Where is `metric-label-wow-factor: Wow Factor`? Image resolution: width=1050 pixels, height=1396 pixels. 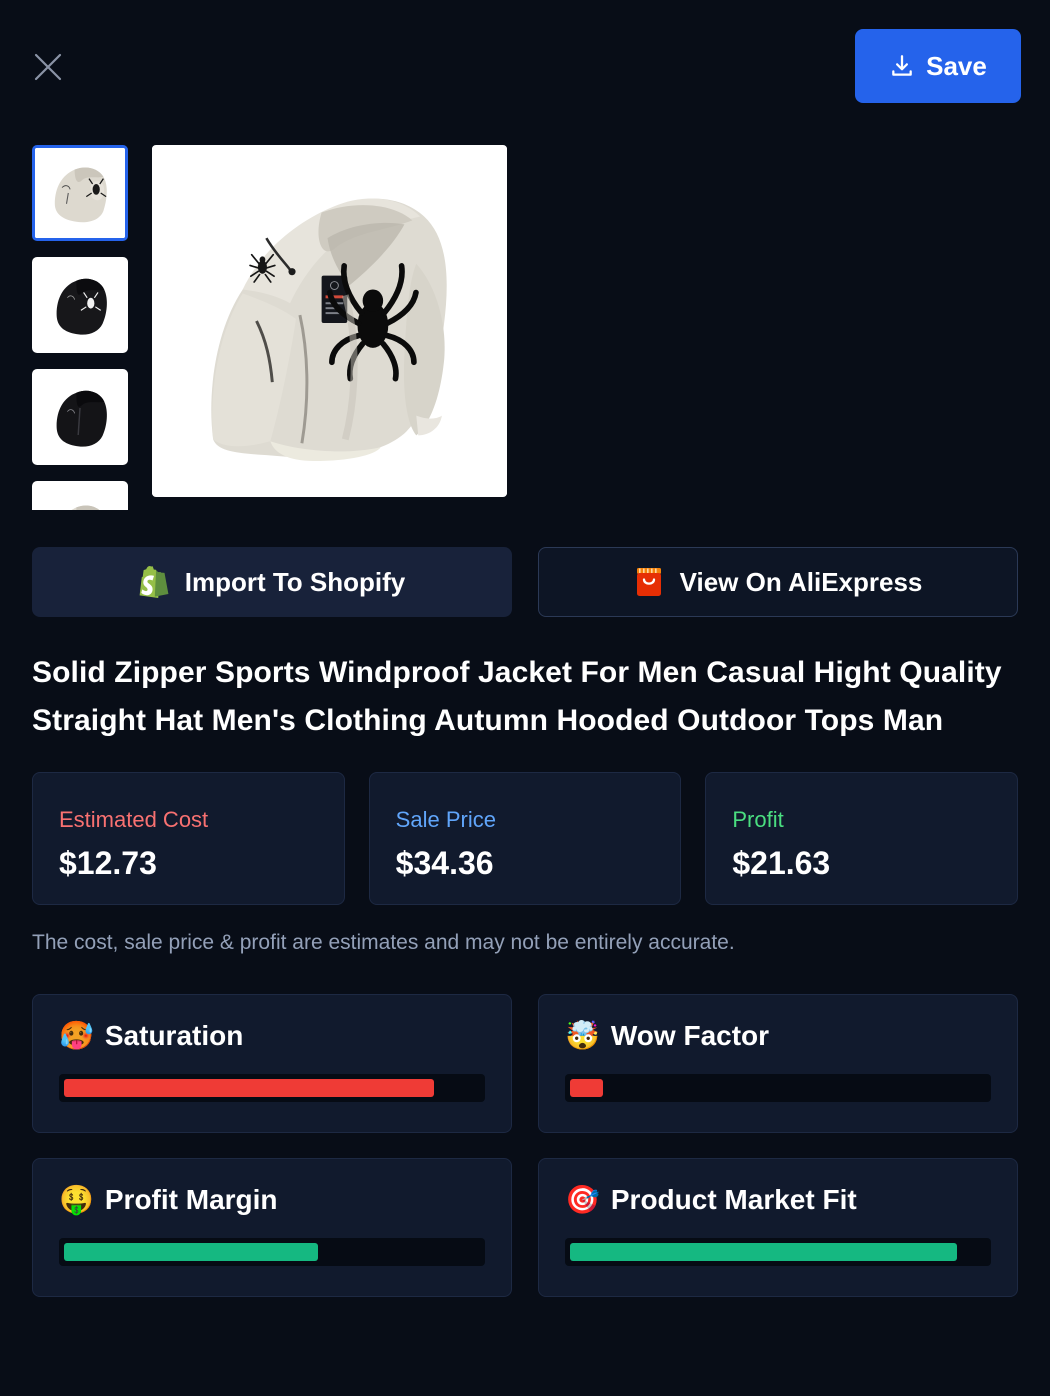
metric-label-wow-factor: Wow Factor is located at coordinates (690, 1035).